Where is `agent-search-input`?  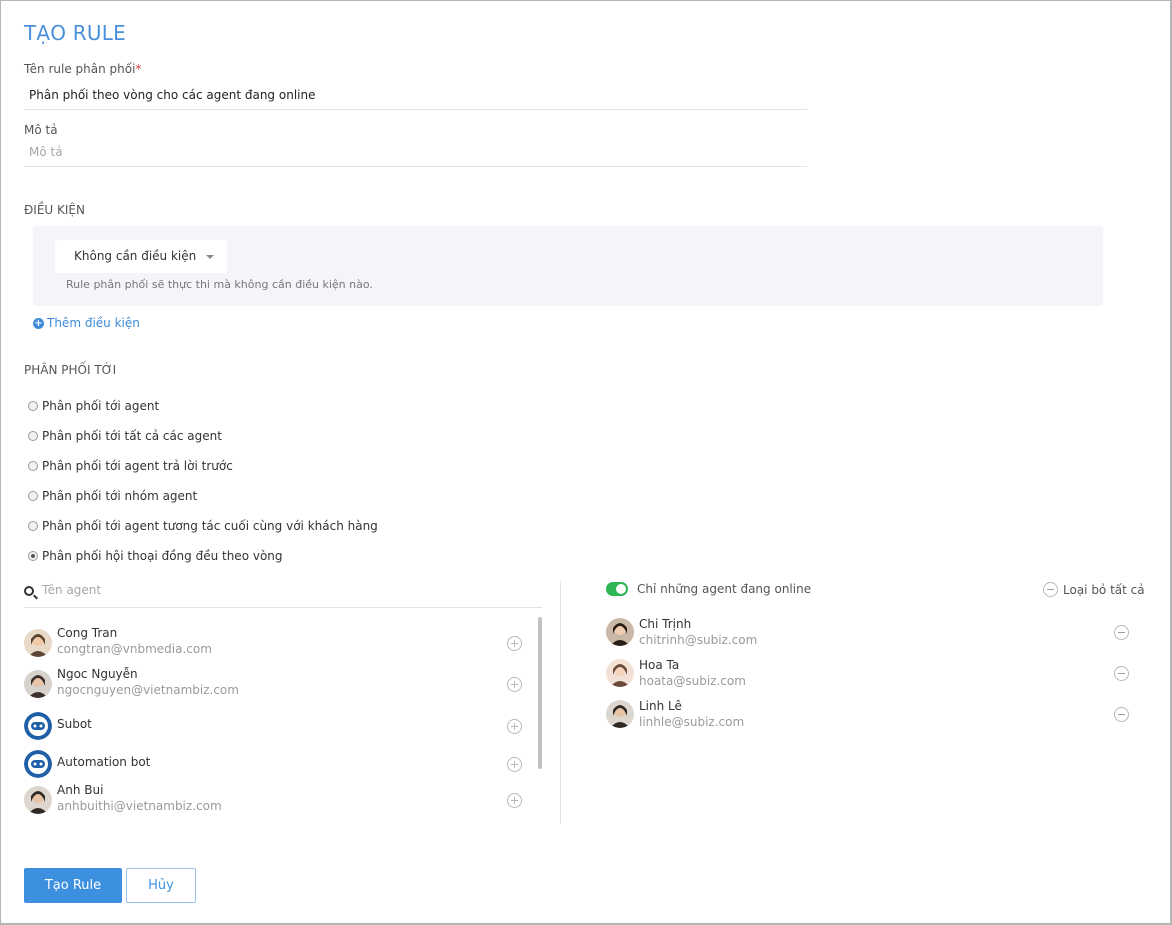
agent-search-input is located at coordinates (282, 590).